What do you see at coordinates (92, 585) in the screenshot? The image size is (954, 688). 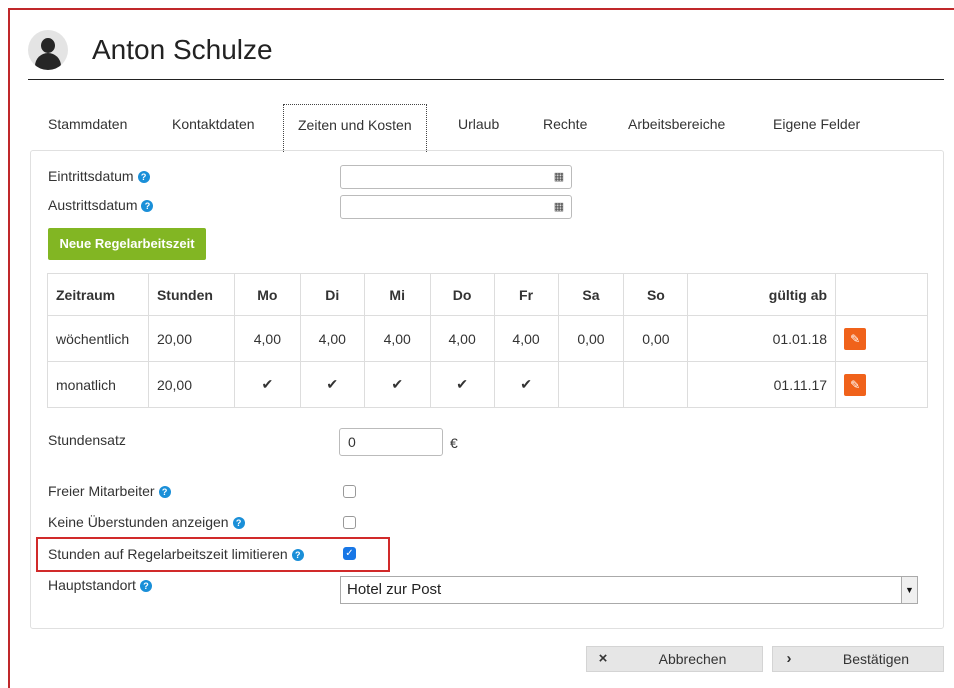 I see `hauptstandort-text: Hauptstandort` at bounding box center [92, 585].